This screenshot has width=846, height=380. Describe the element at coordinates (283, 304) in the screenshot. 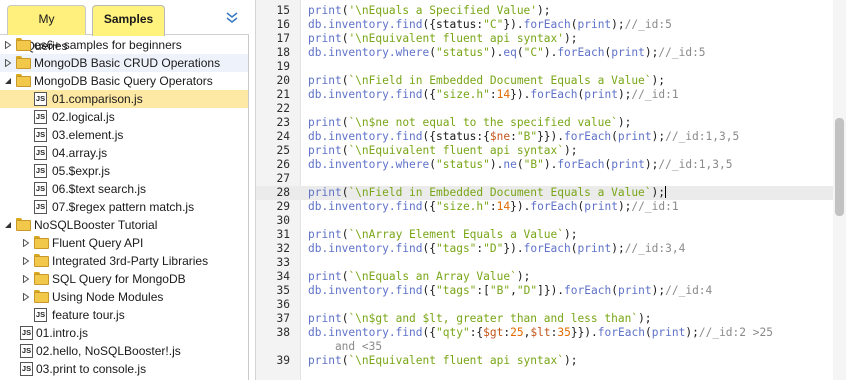

I see `line-number: 36` at that location.